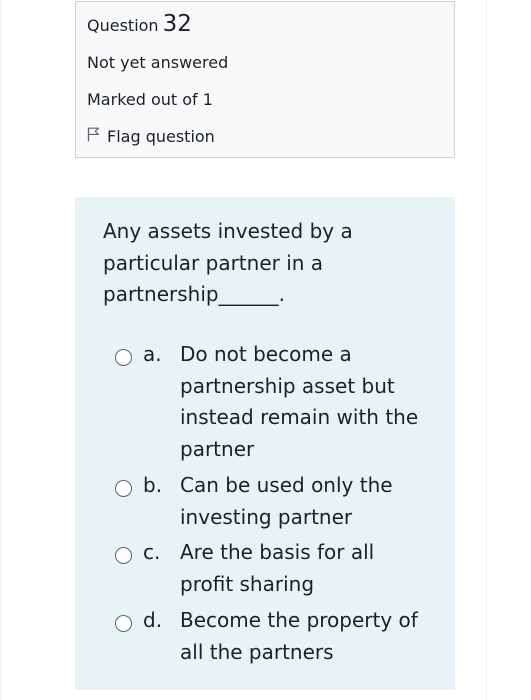 The width and height of the screenshot is (531, 700). What do you see at coordinates (97, 137) in the screenshot?
I see `flag-icon` at bounding box center [97, 137].